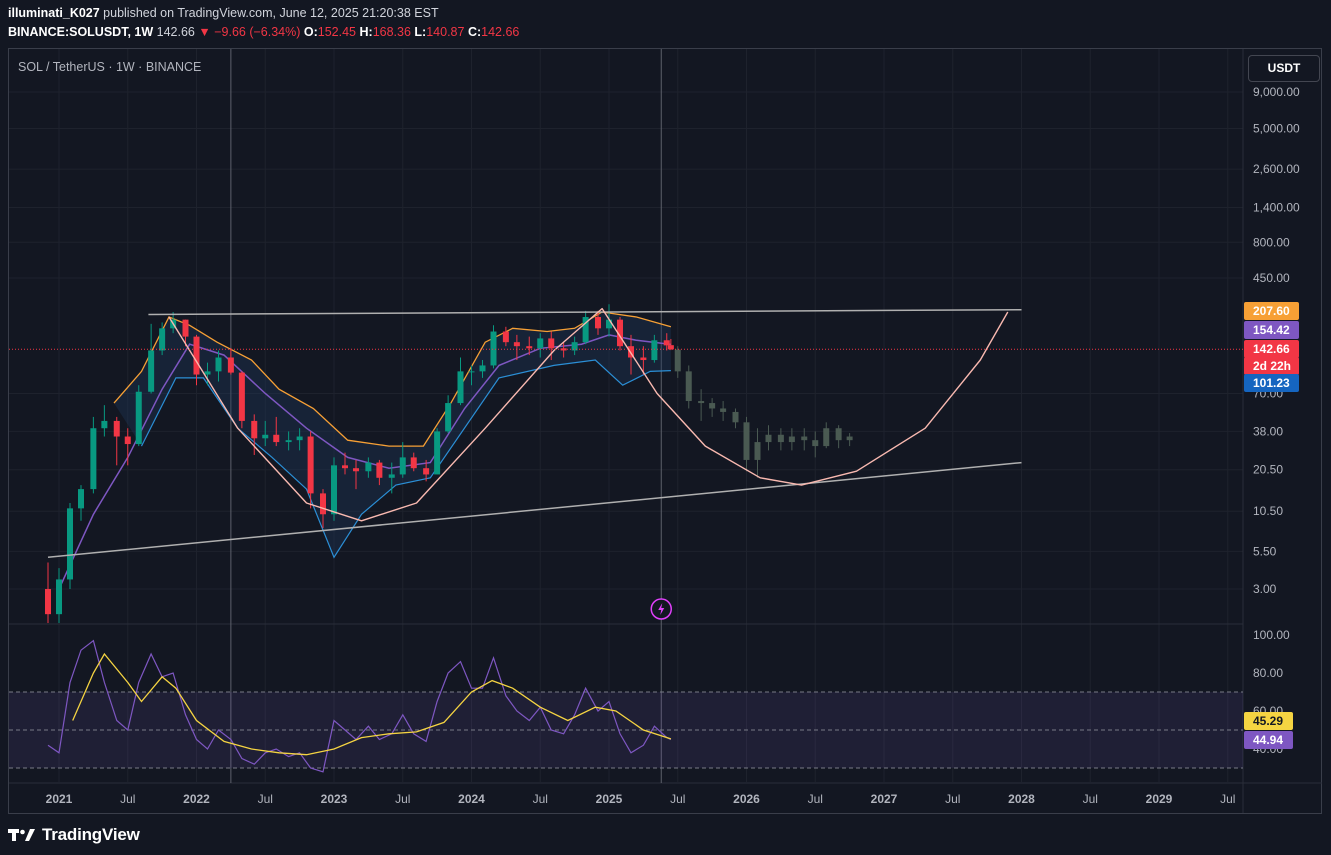 The image size is (1331, 855). What do you see at coordinates (1272, 366) in the screenshot?
I see `price-label-text: 2d 22h` at bounding box center [1272, 366].